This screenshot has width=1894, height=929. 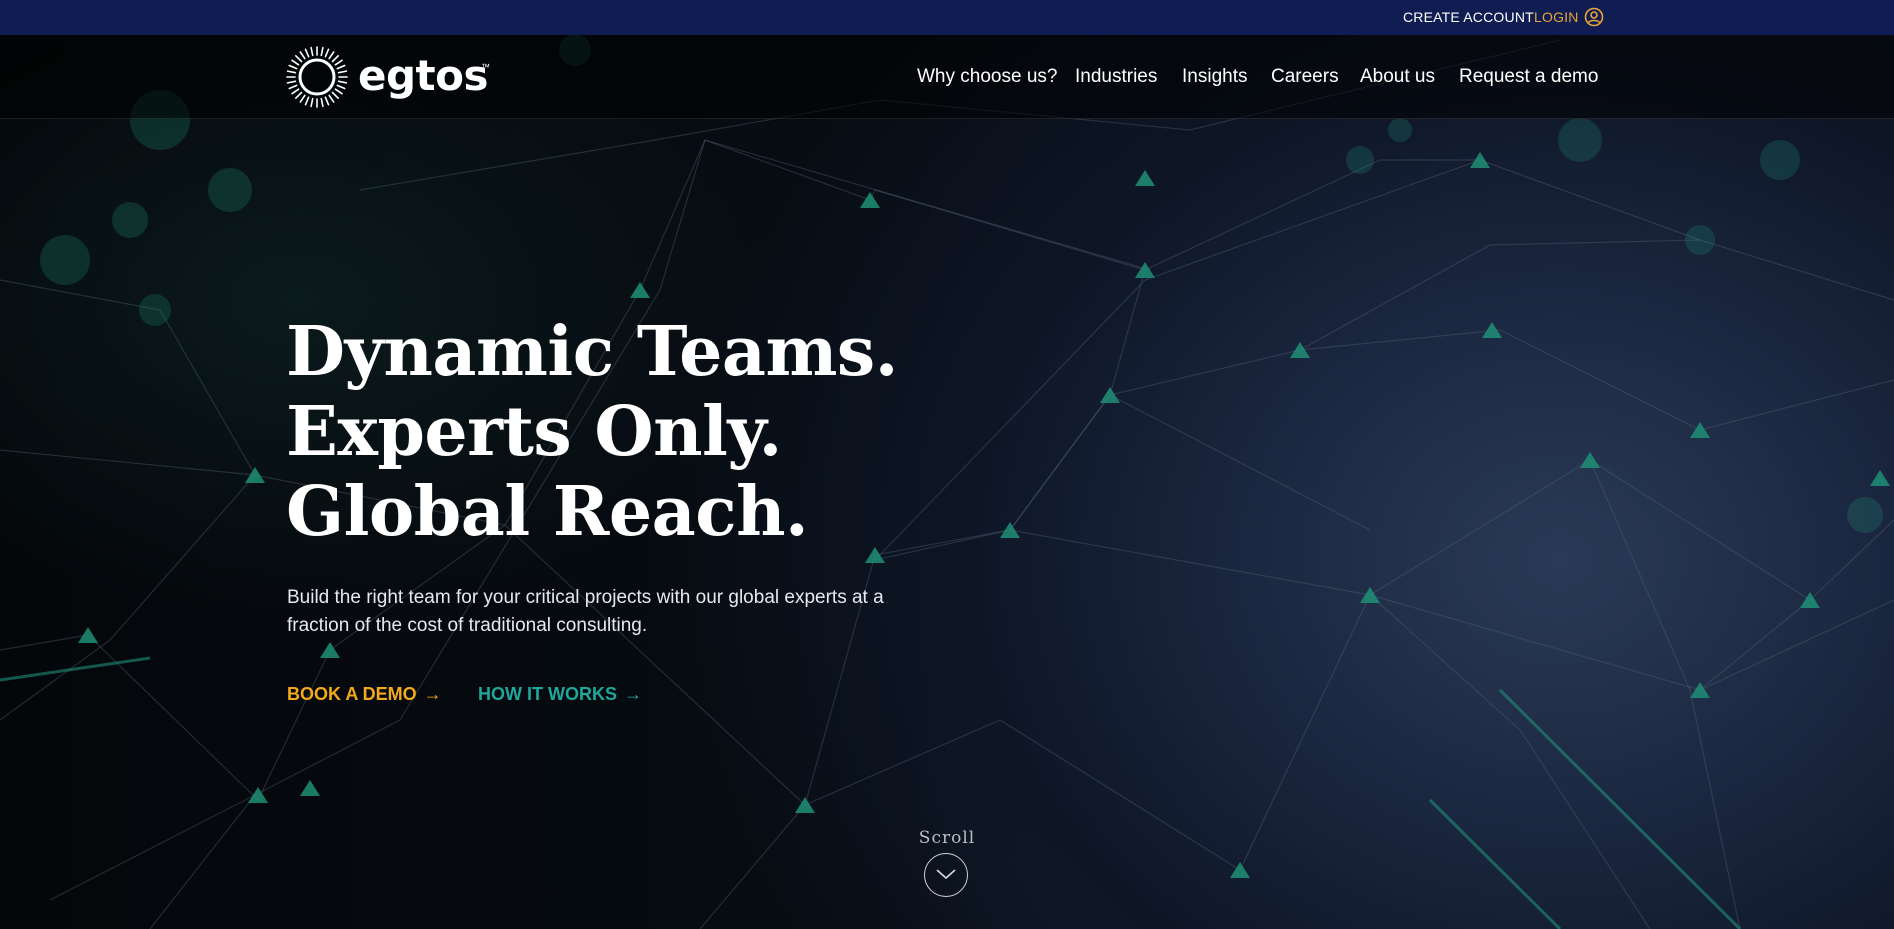 I want to click on how-it-works-button: HOW IT WORKS →, so click(x=560, y=694).